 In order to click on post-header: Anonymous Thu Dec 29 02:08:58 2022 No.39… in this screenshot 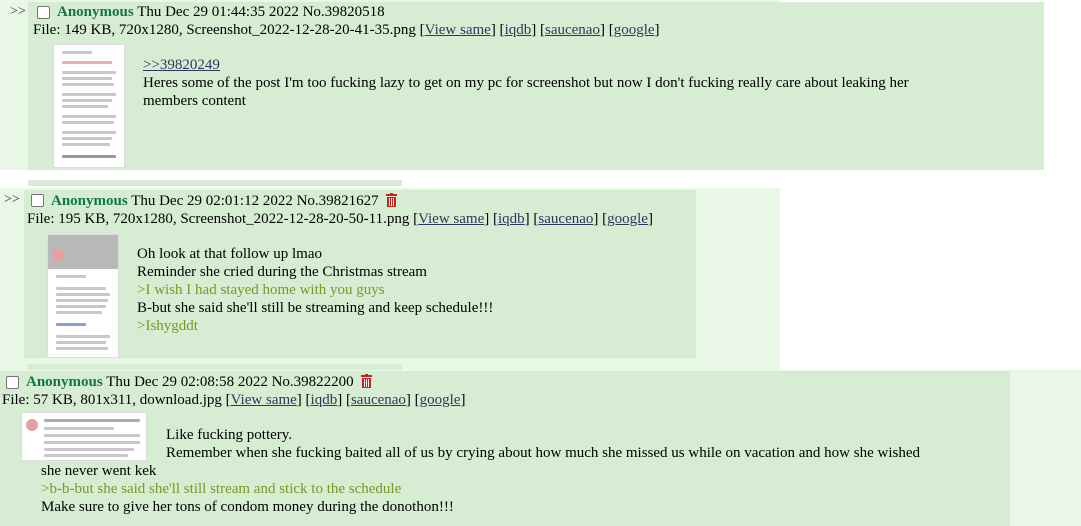, I will do `click(199, 382)`.